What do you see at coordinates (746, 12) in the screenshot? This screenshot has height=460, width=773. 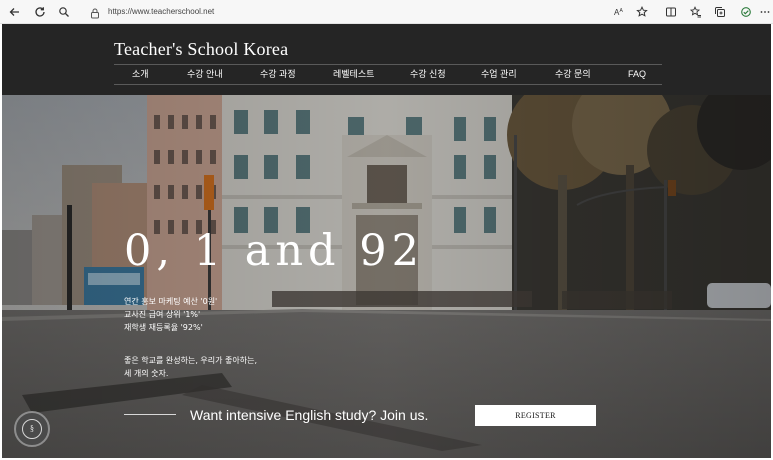 I see `extensions-icon` at bounding box center [746, 12].